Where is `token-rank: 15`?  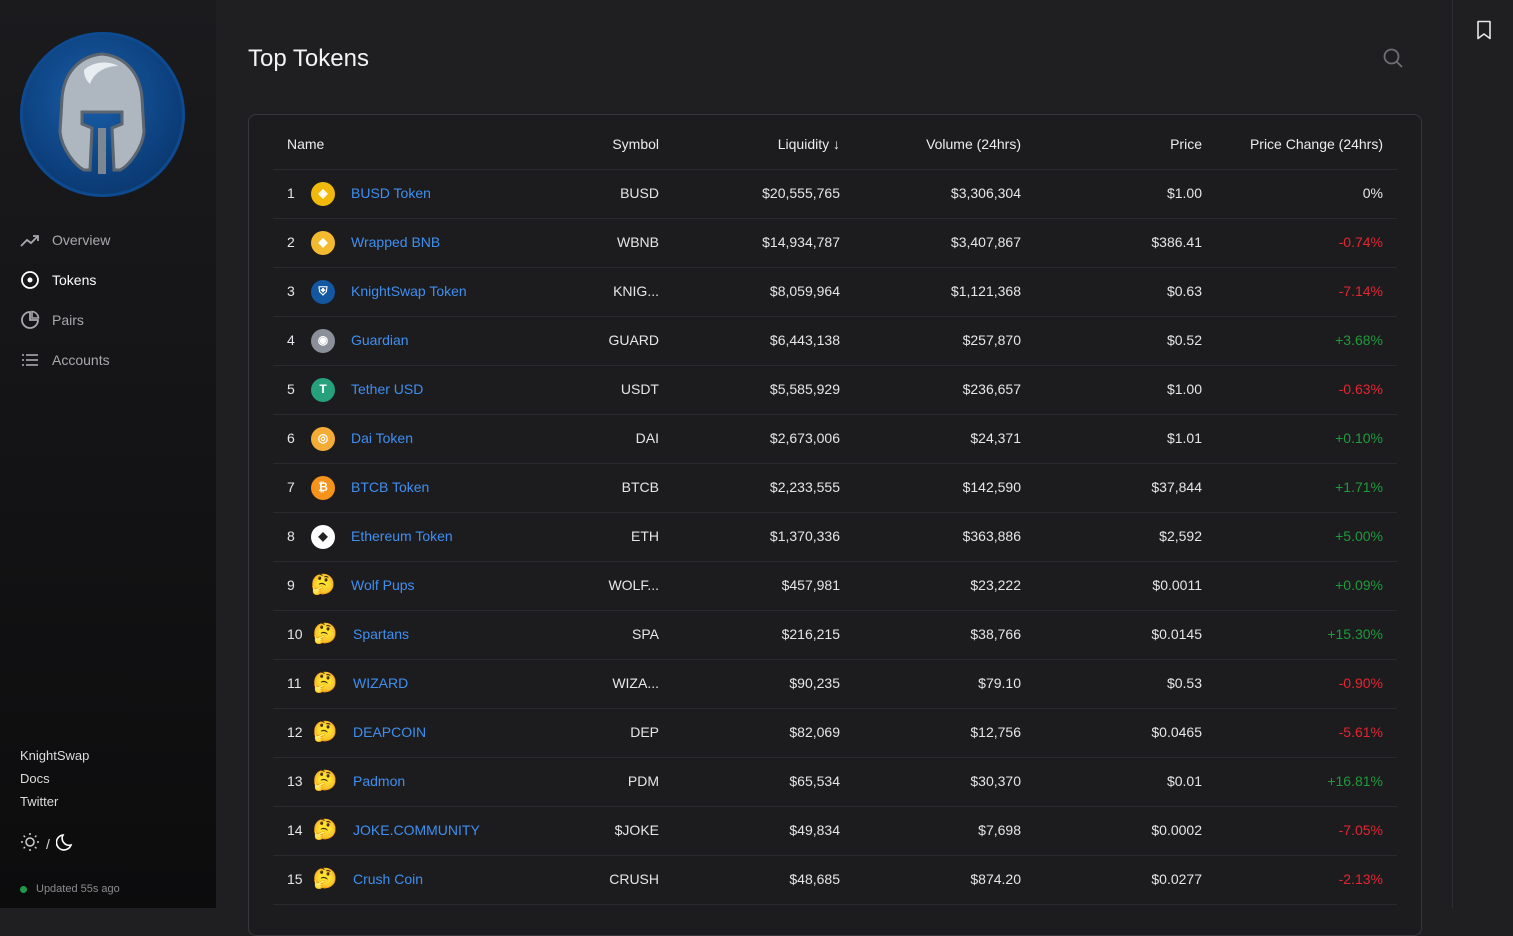 token-rank: 15 is located at coordinates (295, 879).